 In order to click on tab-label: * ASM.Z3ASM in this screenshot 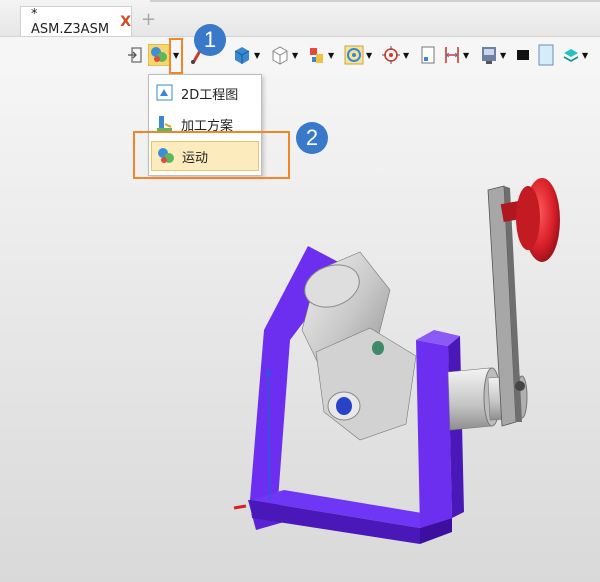, I will do `click(70, 21)`.